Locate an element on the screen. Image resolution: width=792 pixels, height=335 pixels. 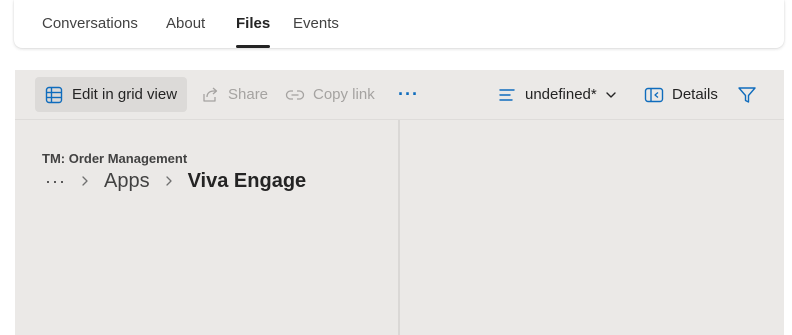
details-button: Details is located at coordinates (681, 94).